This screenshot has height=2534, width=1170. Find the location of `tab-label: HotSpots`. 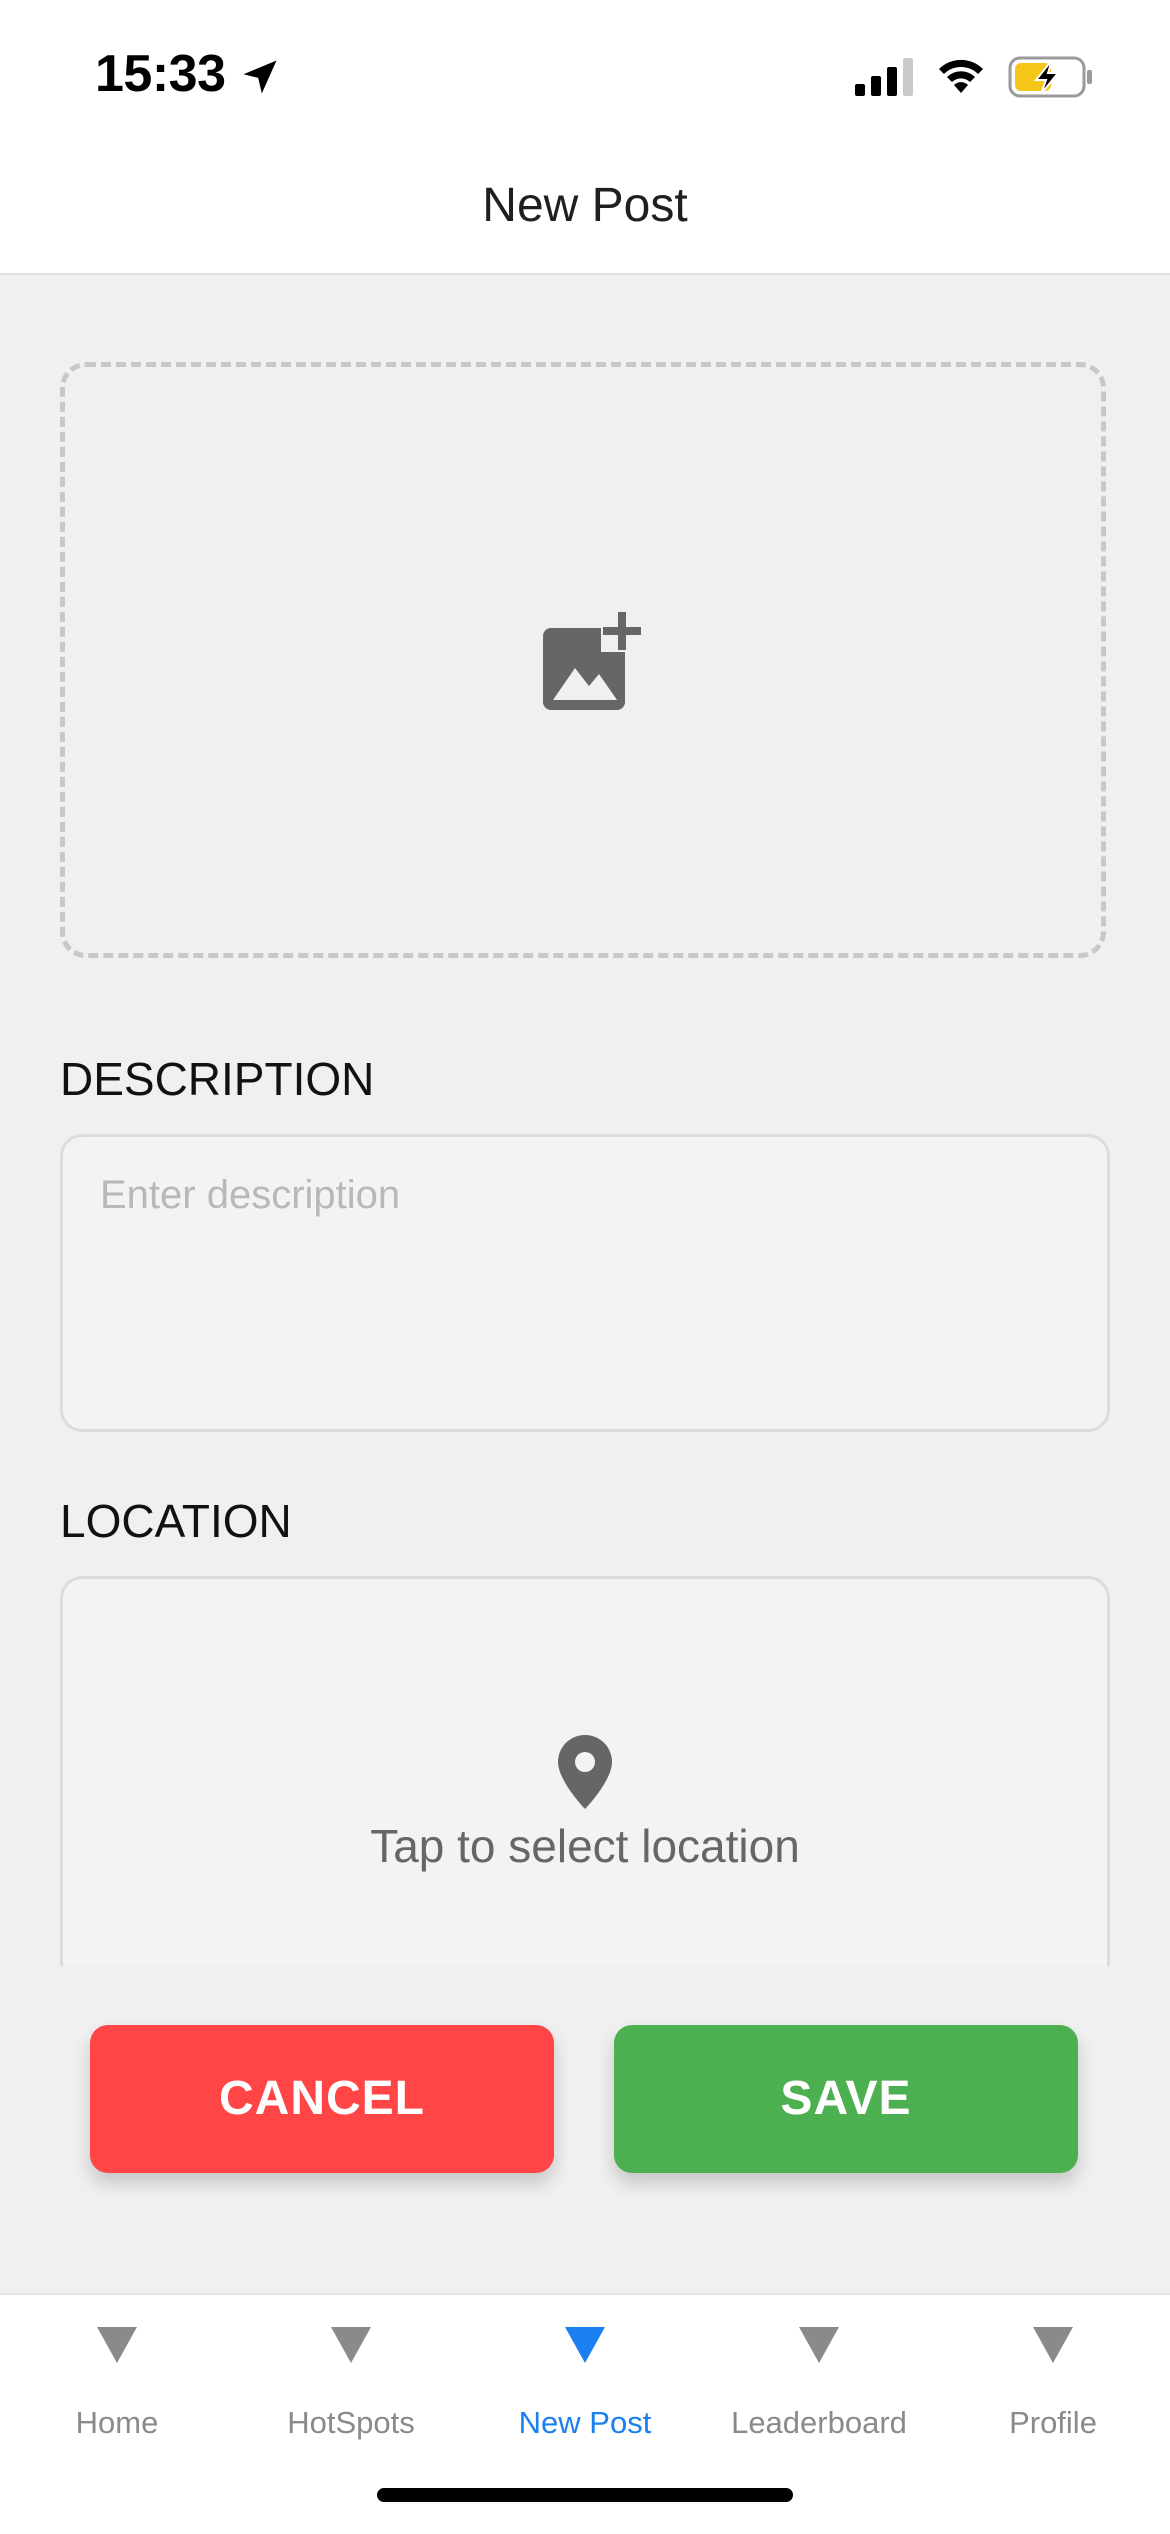

tab-label: HotSpots is located at coordinates (351, 2422).